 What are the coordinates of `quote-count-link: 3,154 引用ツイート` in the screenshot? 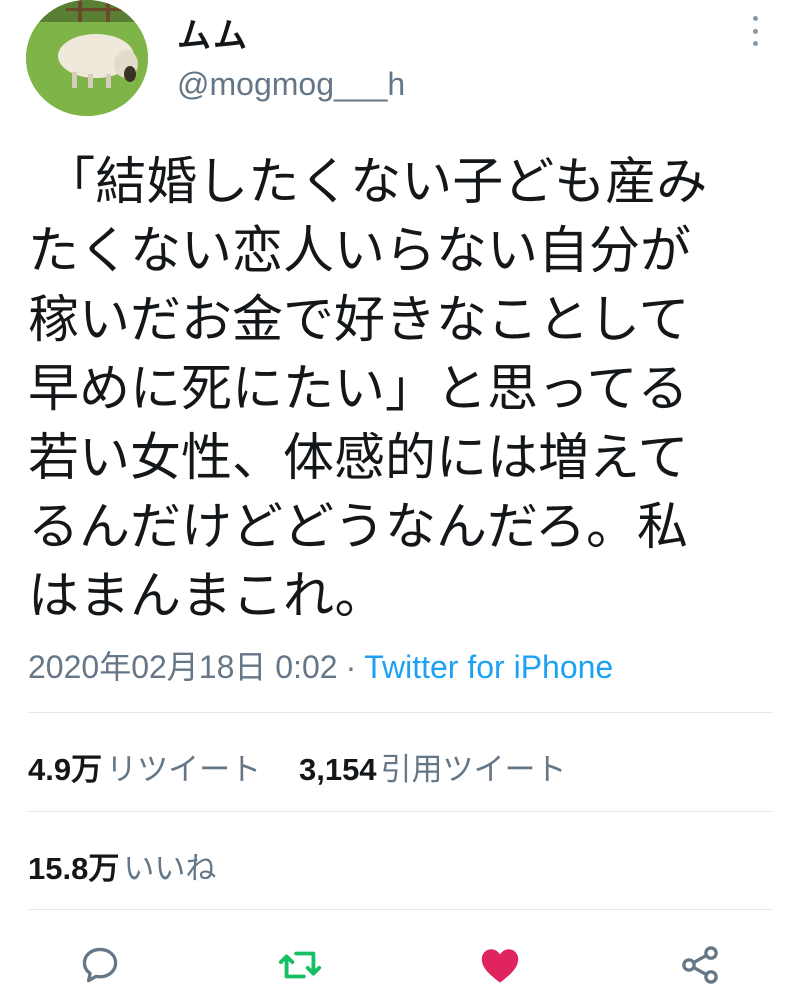 It's located at (433, 770).